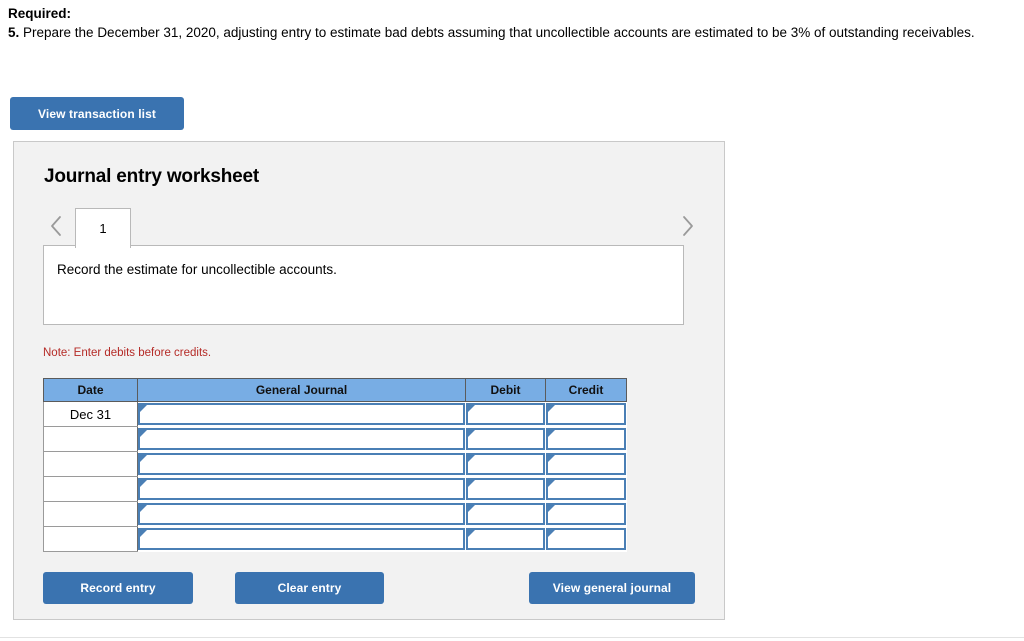 The height and width of the screenshot is (641, 1024). Describe the element at coordinates (612, 588) in the screenshot. I see `view-general-journal-button: View general journal` at that location.